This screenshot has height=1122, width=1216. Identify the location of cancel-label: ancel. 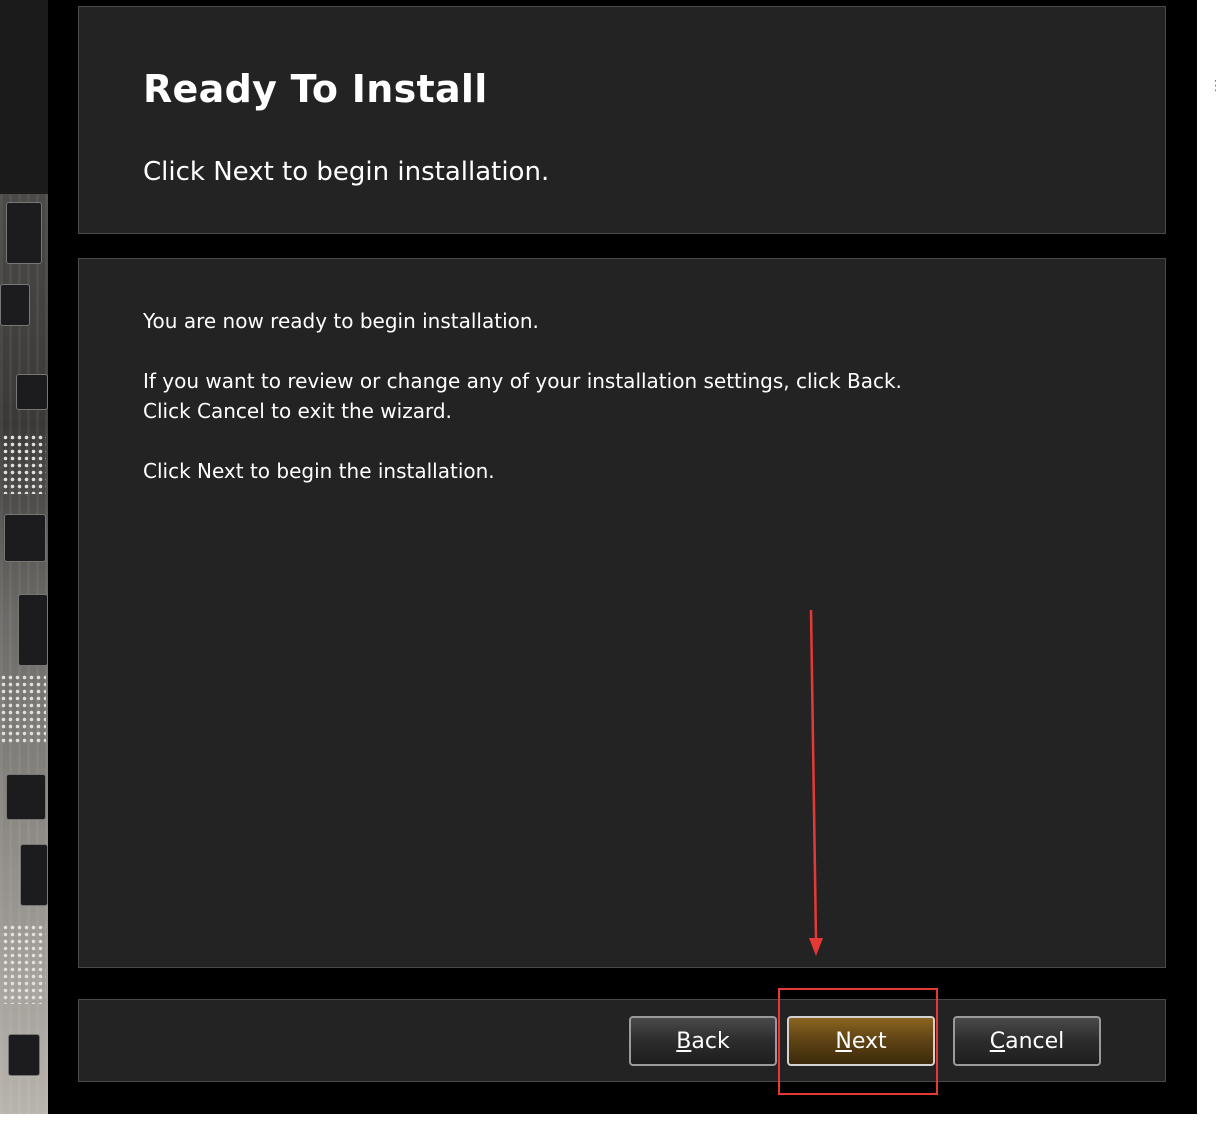
(1035, 1041).